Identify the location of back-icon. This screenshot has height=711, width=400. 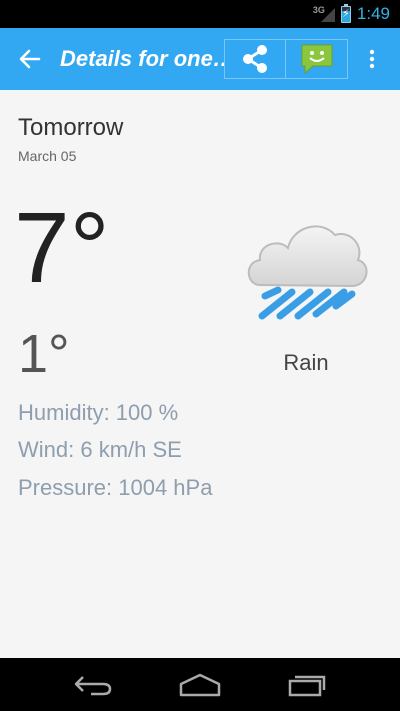
(93, 685).